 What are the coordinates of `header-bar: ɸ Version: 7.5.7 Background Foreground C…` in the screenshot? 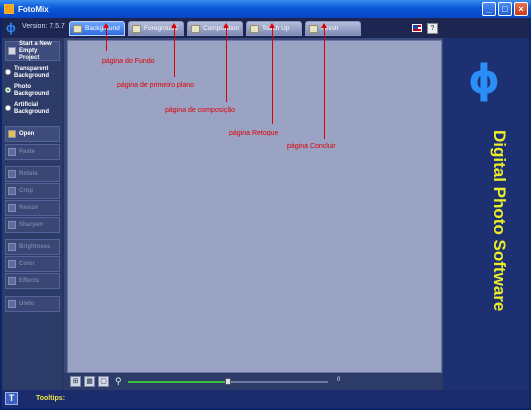 It's located at (265, 28).